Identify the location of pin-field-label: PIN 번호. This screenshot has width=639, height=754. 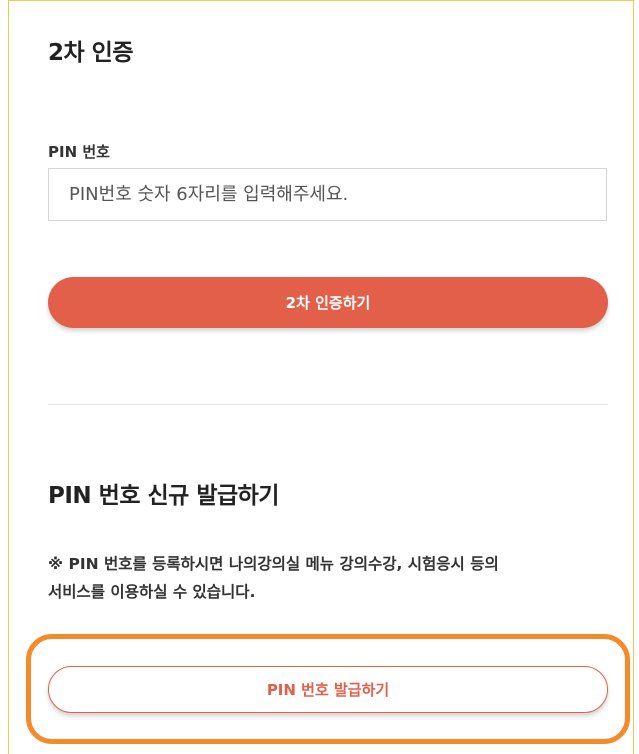
(79, 152).